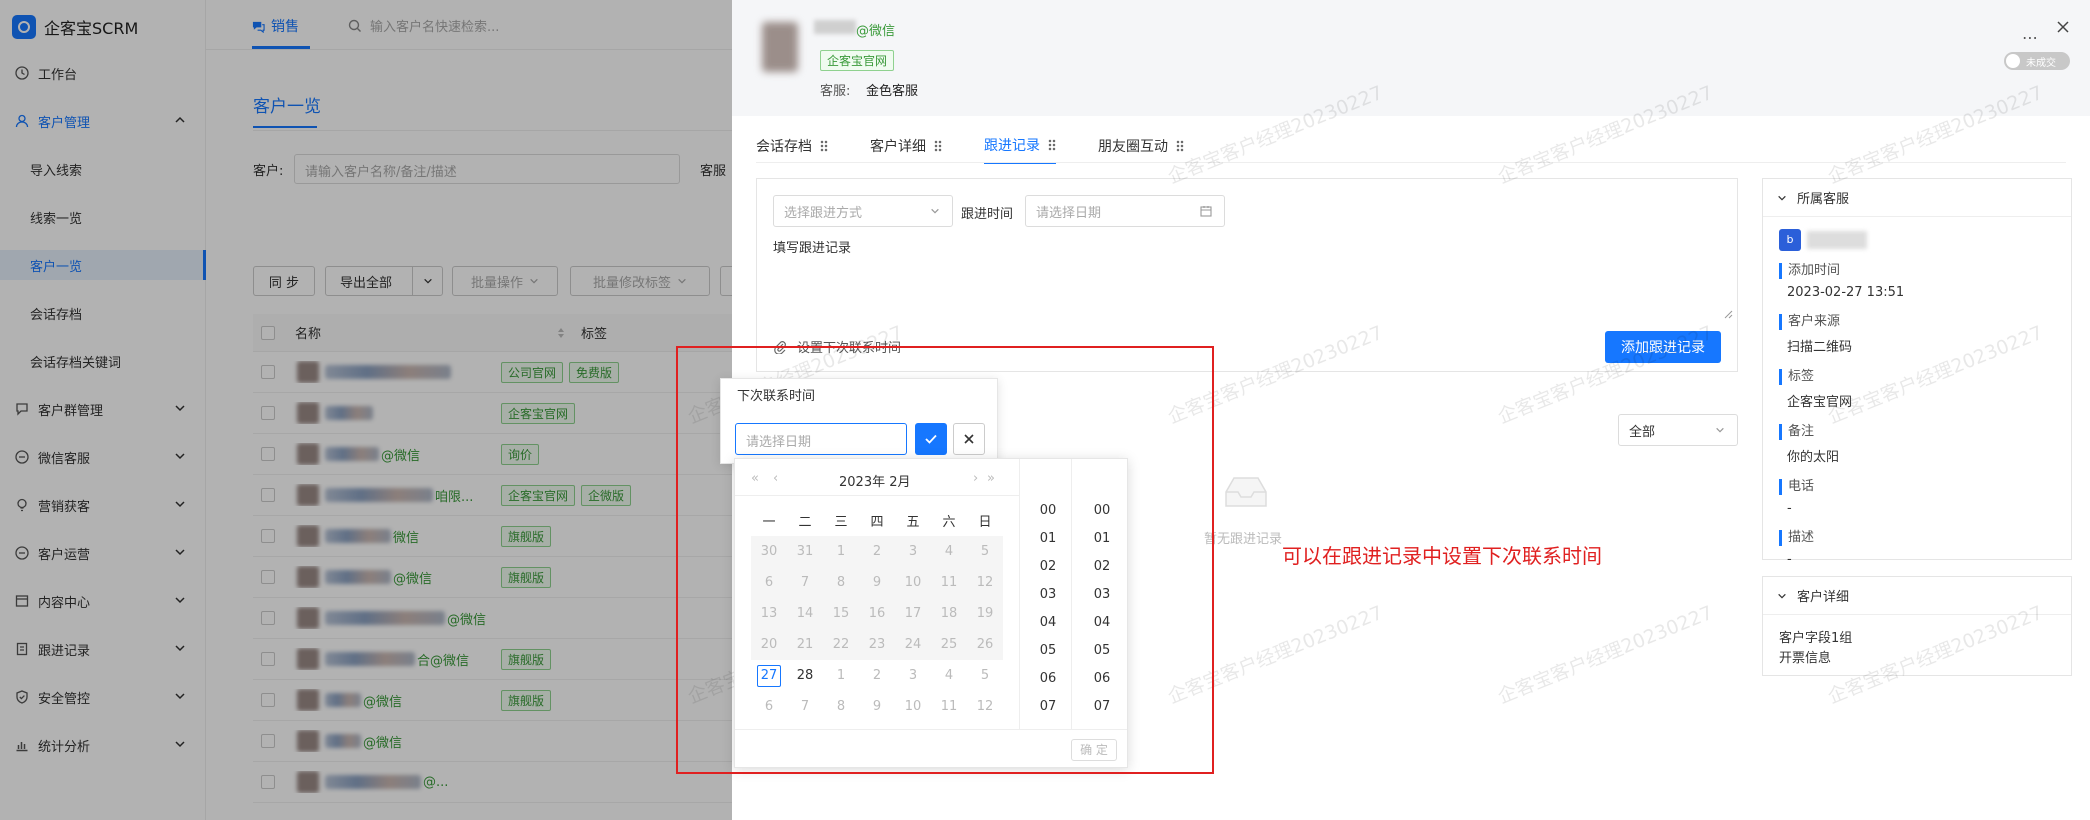 The width and height of the screenshot is (2090, 820). What do you see at coordinates (1823, 199) in the screenshot?
I see `service-panel-title: 所属客服` at bounding box center [1823, 199].